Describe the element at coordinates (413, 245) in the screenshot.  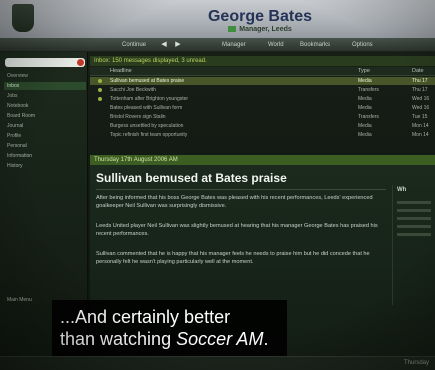
I see `related-panel: Wh` at that location.